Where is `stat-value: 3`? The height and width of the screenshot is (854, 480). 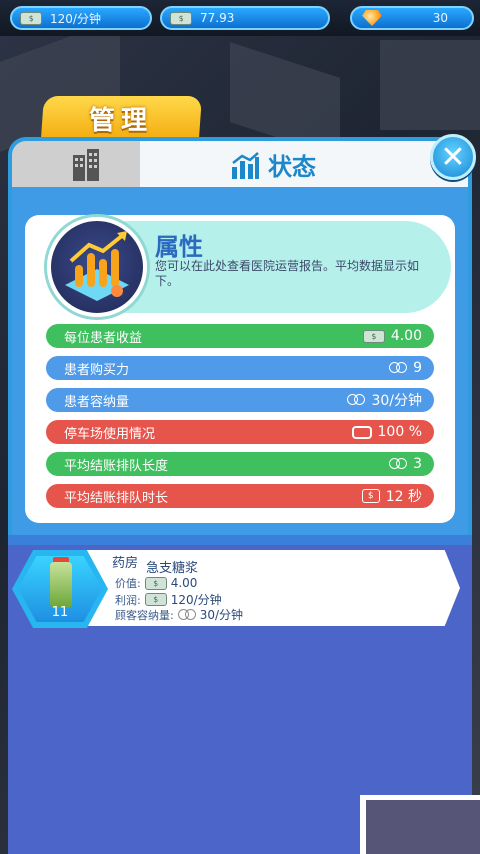 stat-value: 3 is located at coordinates (417, 464).